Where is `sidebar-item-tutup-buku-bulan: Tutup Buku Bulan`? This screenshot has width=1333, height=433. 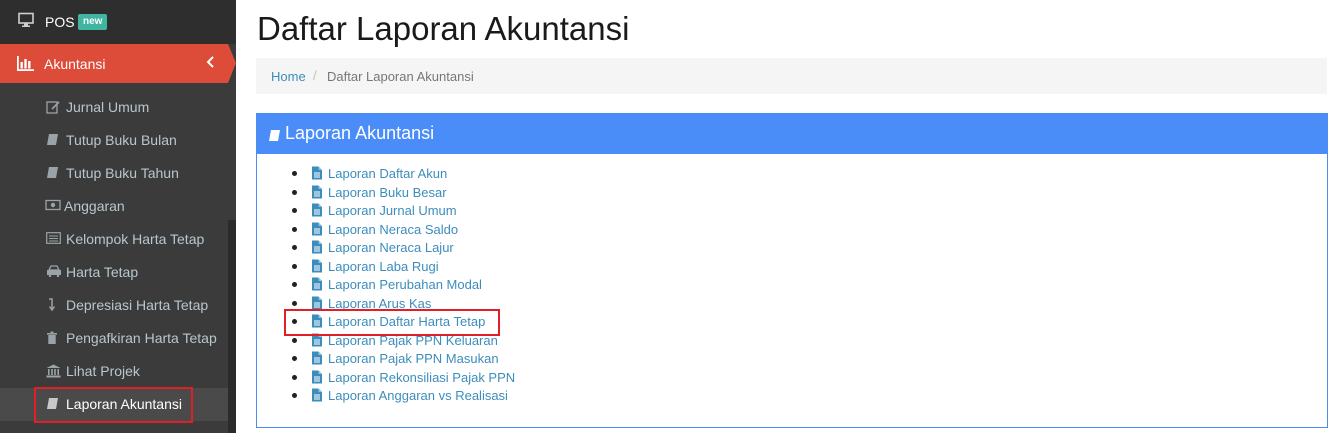 sidebar-item-tutup-buku-bulan: Tutup Buku Bulan is located at coordinates (118, 140).